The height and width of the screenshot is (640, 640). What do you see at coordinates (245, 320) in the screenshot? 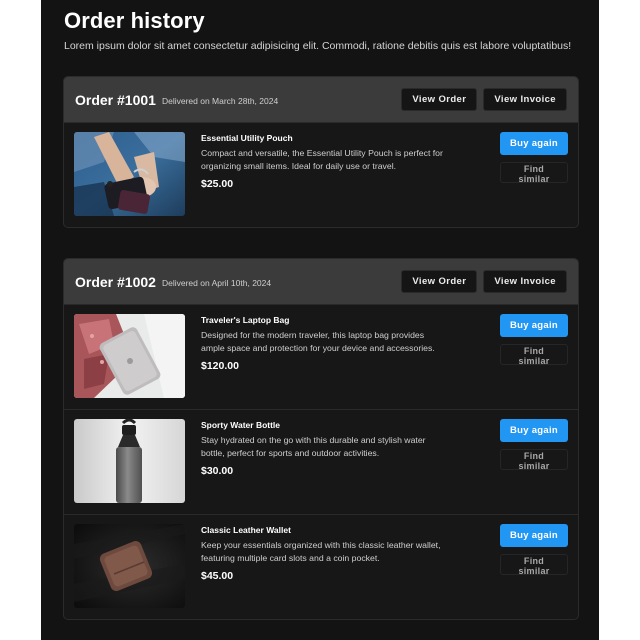
I see `item-name: Traveler's Laptop Bag` at bounding box center [245, 320].